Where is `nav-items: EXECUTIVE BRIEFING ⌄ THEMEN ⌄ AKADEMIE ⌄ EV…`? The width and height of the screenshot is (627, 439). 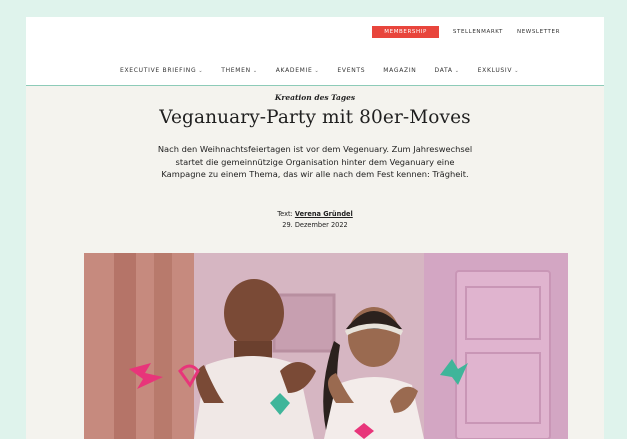 nav-items: EXECUTIVE BRIEFING ⌄ THEMEN ⌄ AKADEMIE ⌄ EV… is located at coordinates (319, 70).